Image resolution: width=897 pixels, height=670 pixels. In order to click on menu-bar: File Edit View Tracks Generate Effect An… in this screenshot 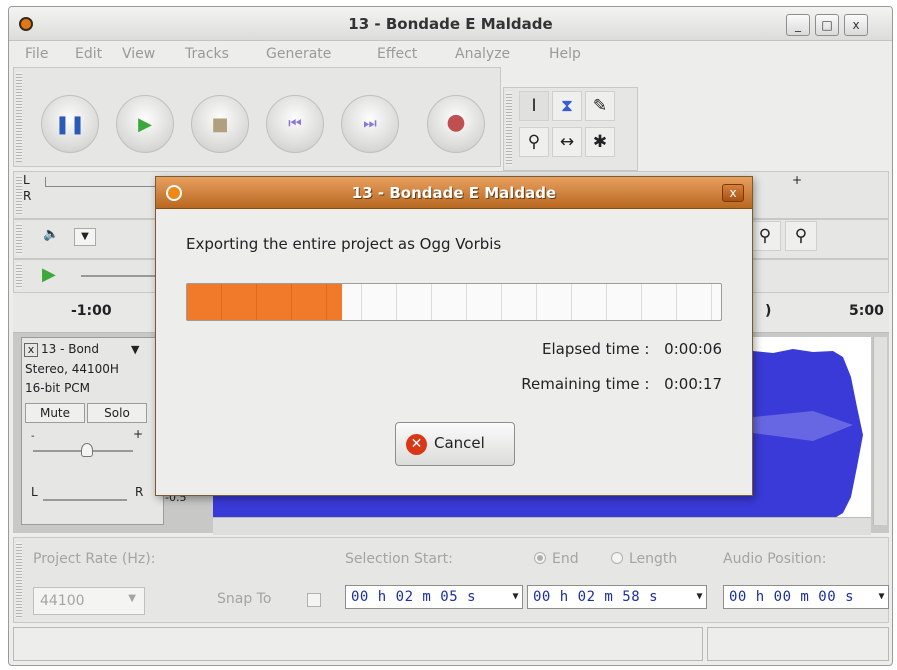, I will do `click(450, 54)`.